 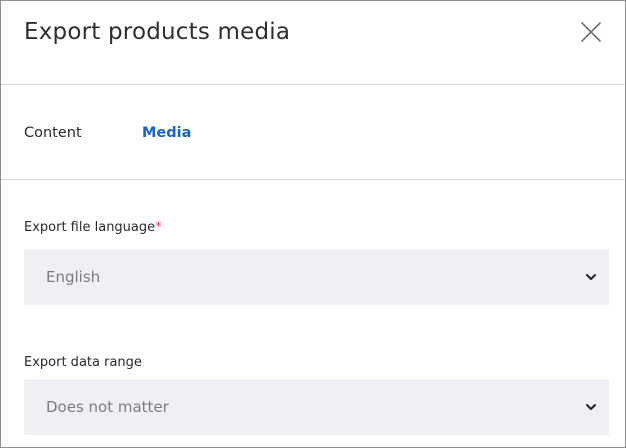 I want to click on export-file-language-label-text: Export file language, so click(x=90, y=227).